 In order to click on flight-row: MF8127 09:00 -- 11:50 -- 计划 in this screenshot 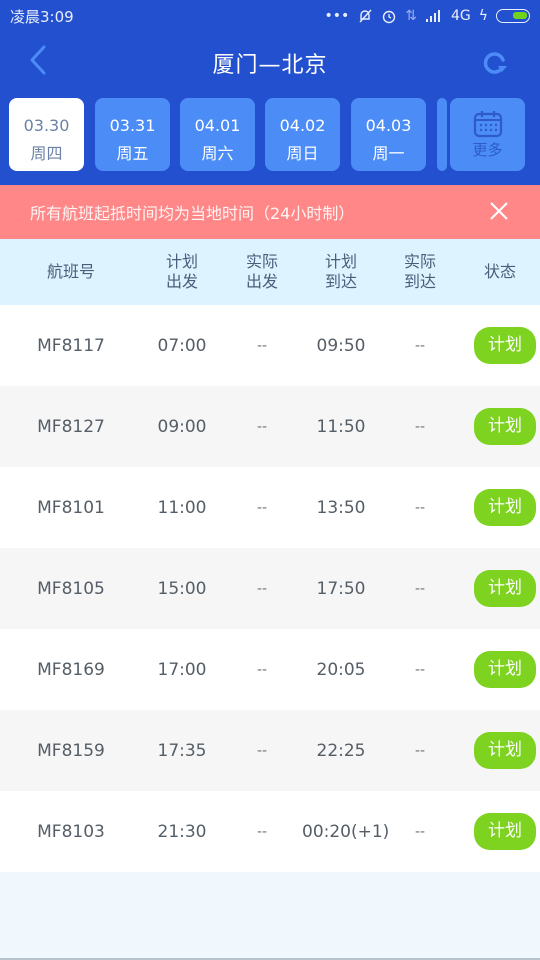, I will do `click(270, 426)`.